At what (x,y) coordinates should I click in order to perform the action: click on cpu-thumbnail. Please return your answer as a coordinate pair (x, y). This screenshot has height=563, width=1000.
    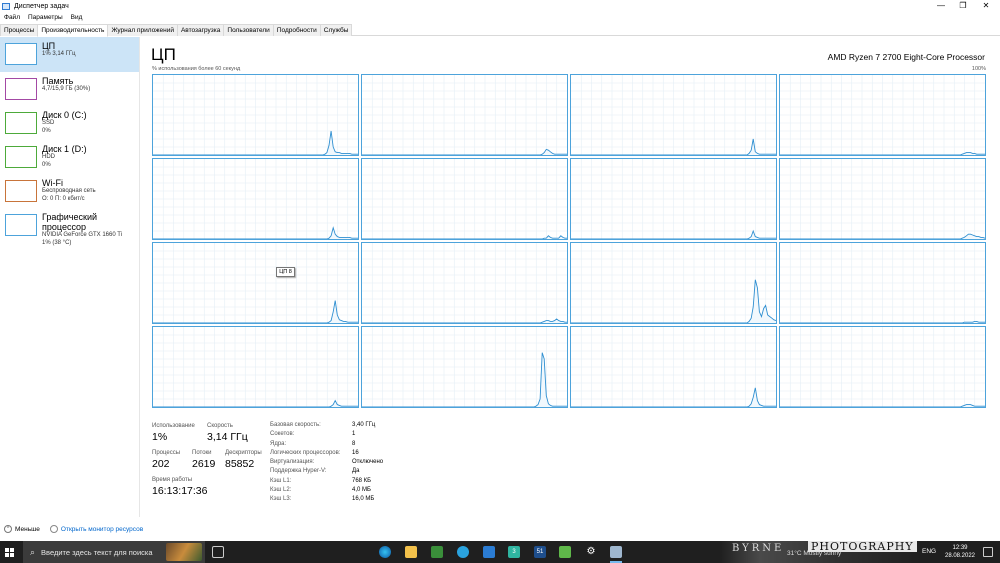
    Looking at the image, I should click on (21, 54).